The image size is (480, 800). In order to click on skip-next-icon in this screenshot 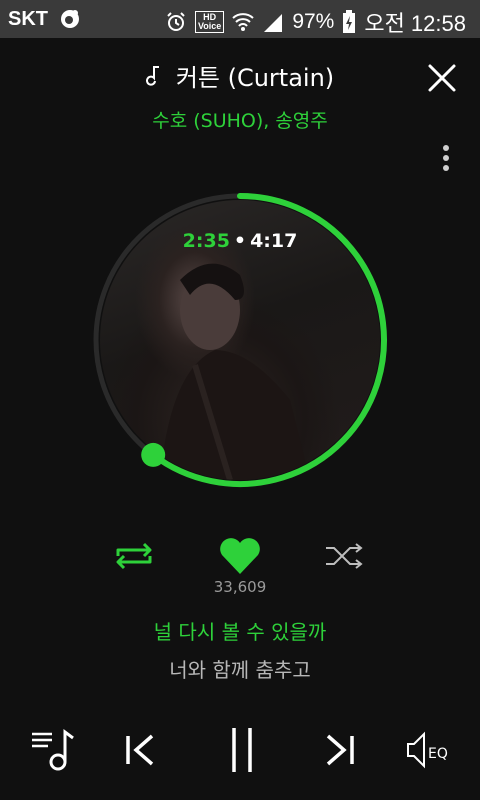, I will do `click(340, 750)`.